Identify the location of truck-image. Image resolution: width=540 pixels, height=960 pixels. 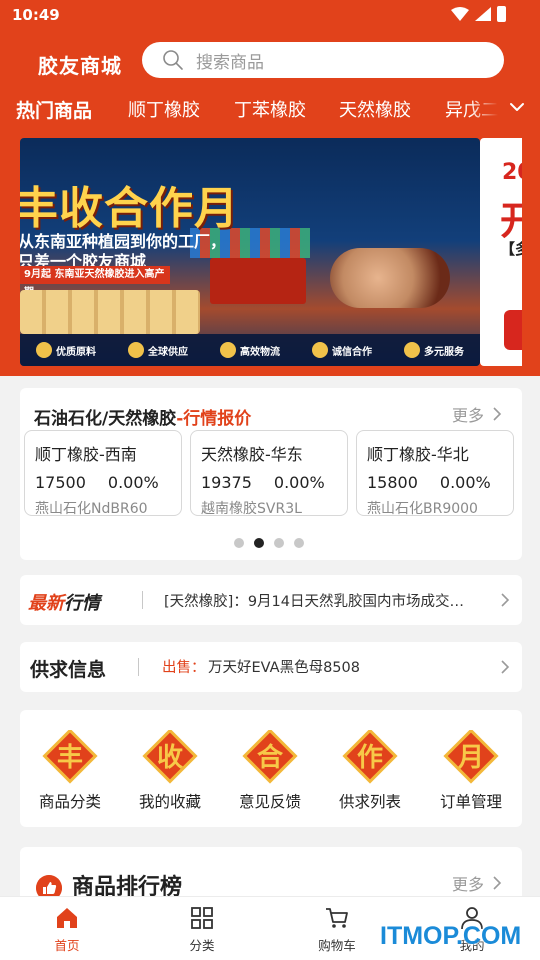
(258, 281).